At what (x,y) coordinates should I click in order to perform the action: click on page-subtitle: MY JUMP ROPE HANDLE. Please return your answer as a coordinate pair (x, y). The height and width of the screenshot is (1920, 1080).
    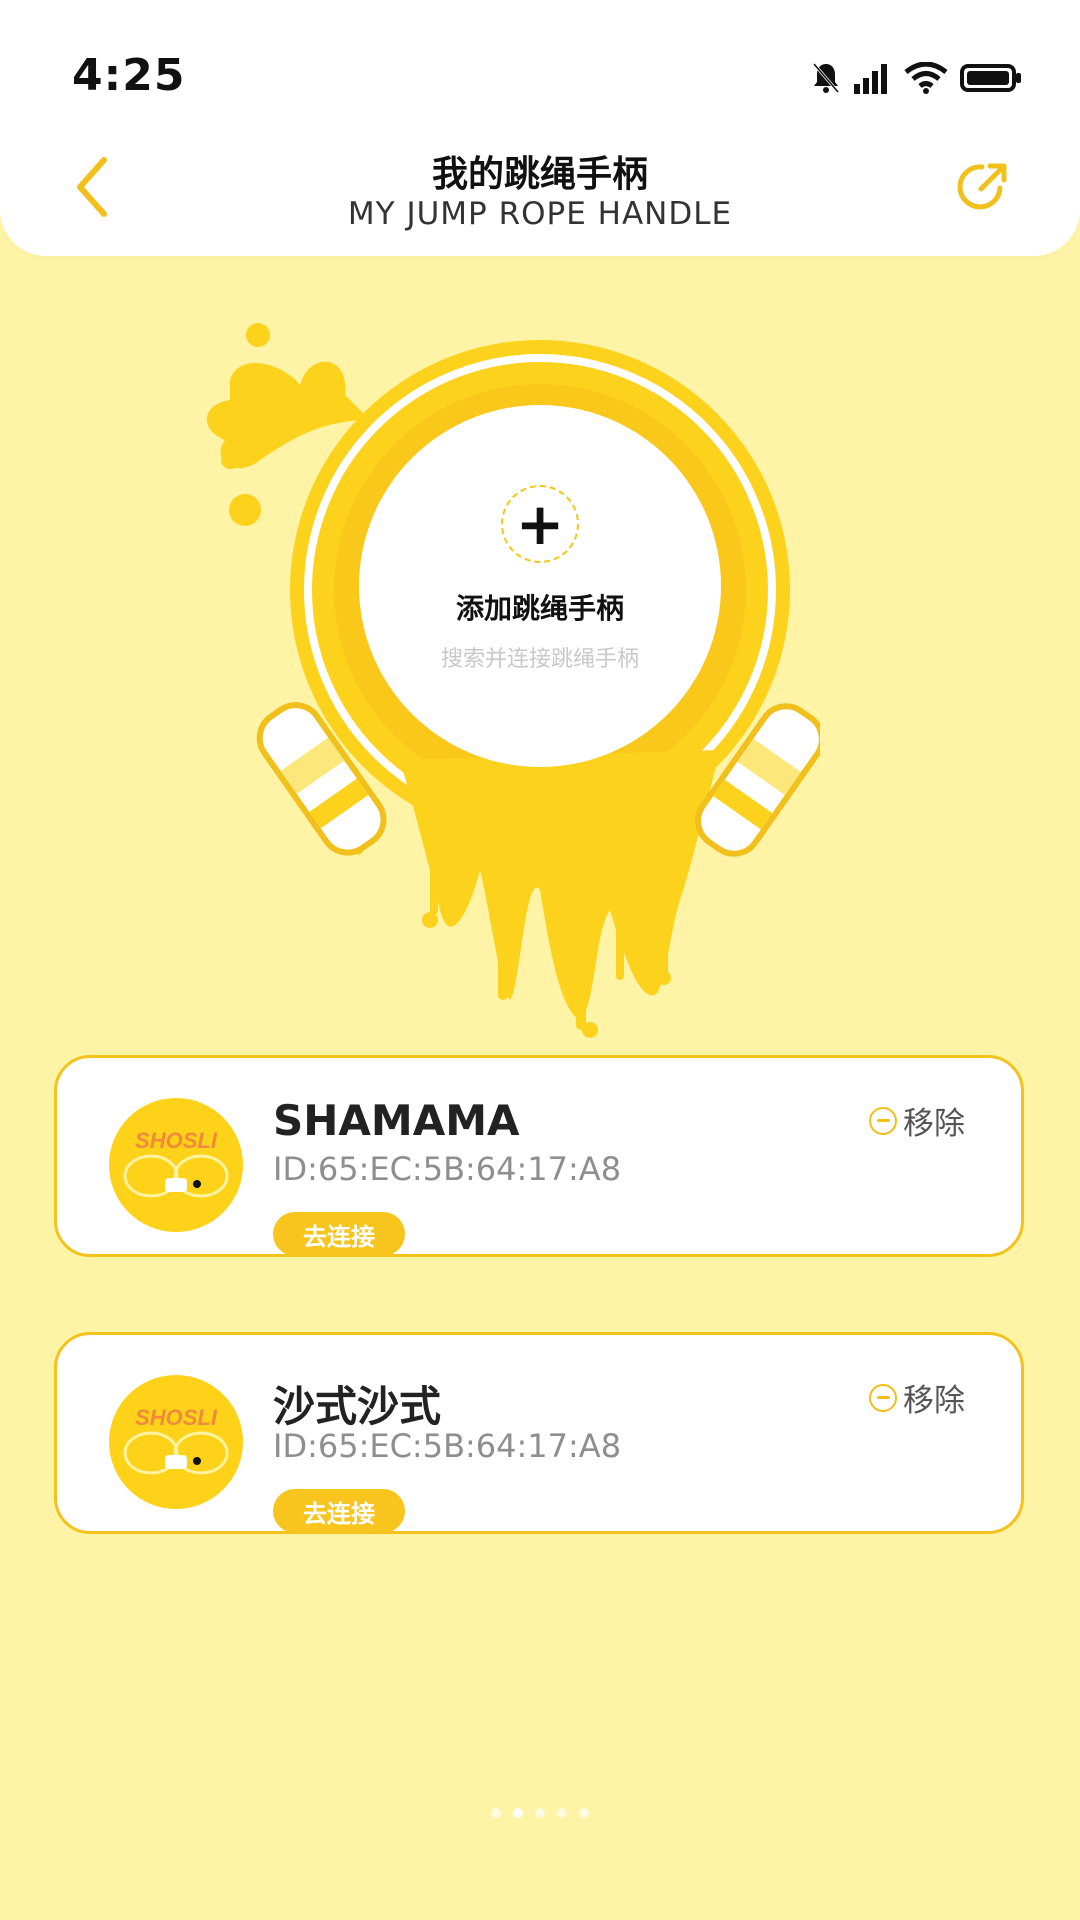
    Looking at the image, I should click on (540, 214).